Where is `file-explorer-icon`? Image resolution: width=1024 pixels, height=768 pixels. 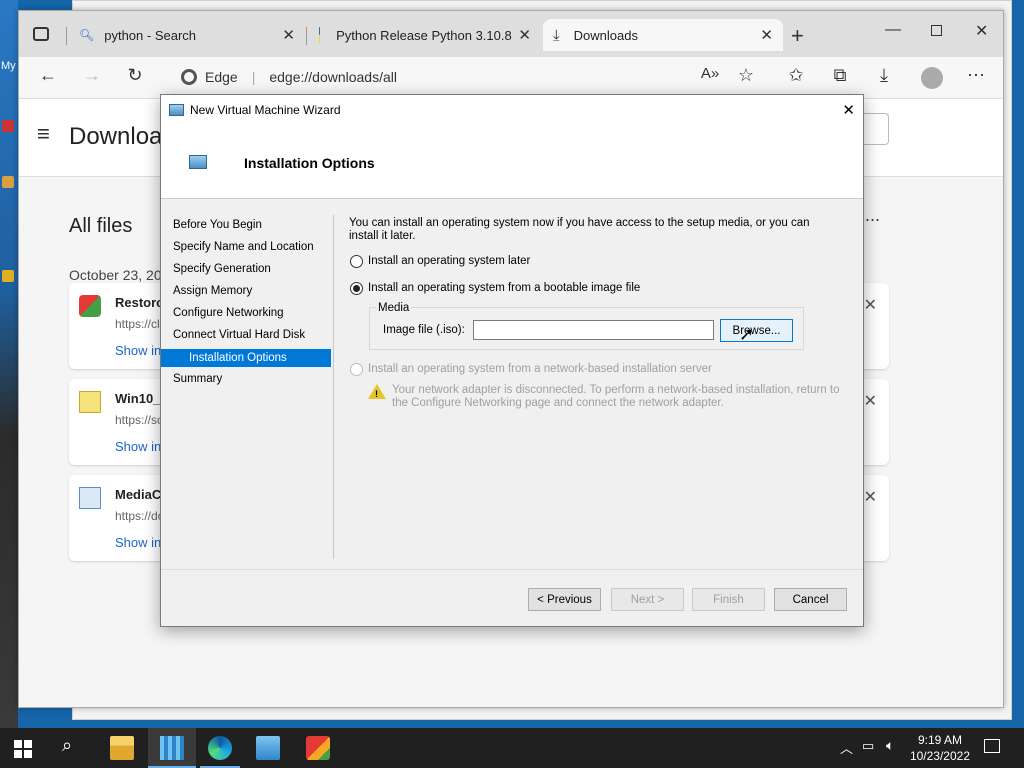 file-explorer-icon is located at coordinates (122, 748).